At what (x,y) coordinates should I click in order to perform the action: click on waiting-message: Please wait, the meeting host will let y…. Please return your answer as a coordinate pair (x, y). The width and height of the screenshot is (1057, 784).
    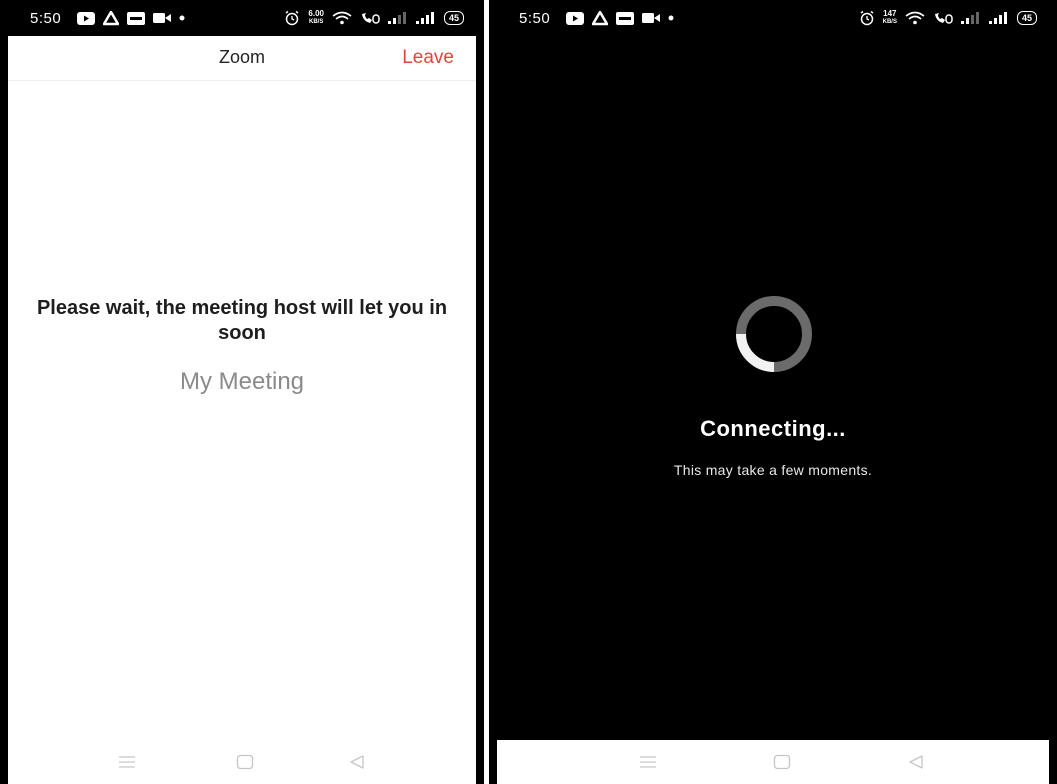
    Looking at the image, I should click on (242, 320).